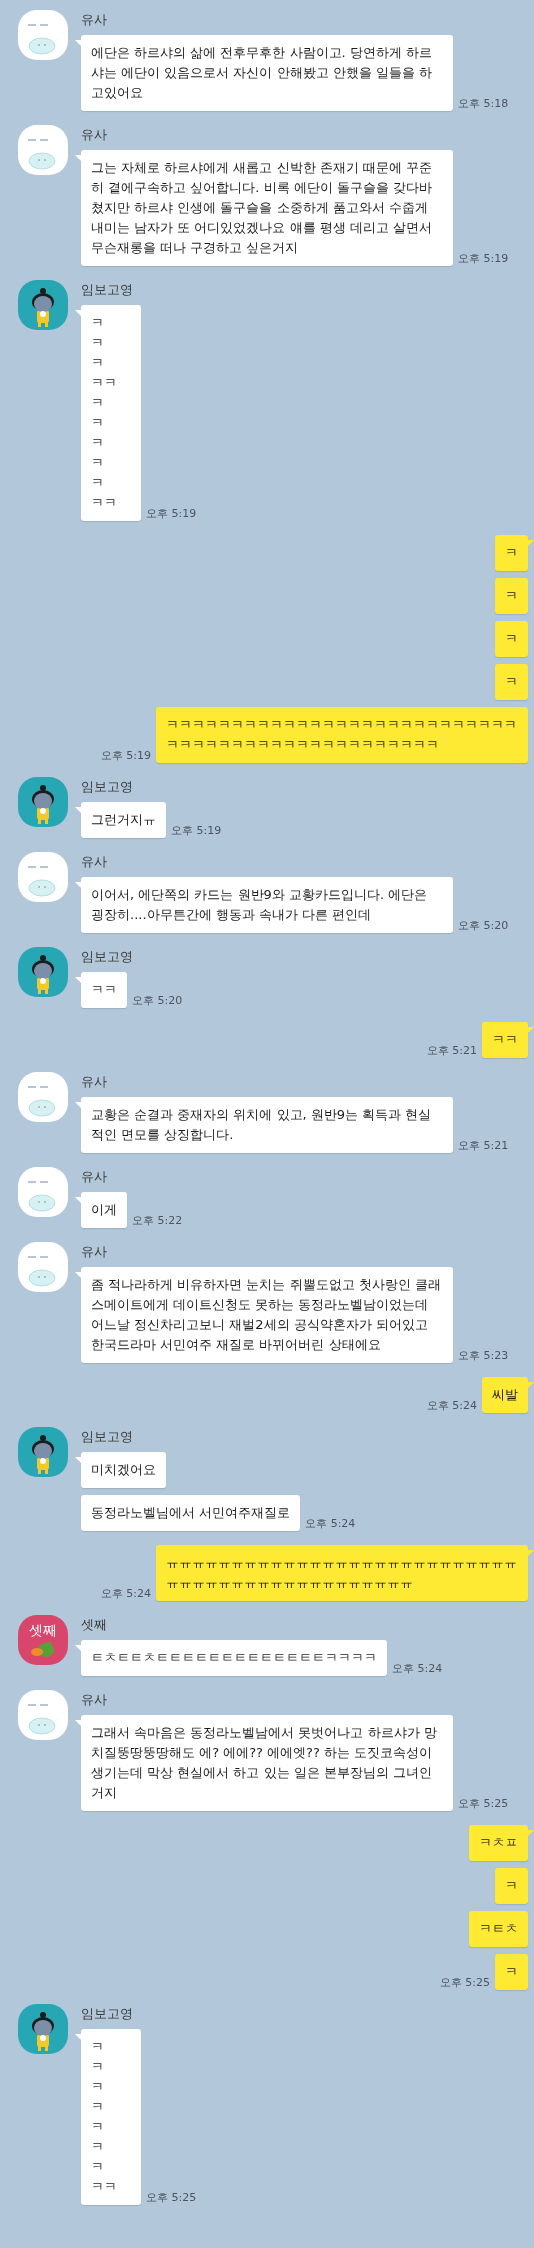 Image resolution: width=534 pixels, height=2248 pixels. I want to click on message-bubble: 그래서 속마음은 동정라노벨남에서 못벗어나고 하르샤가 망치질뚱땅뚱땅해도 에? 에에?? 에에엣?? 하는 도짓코속성이 생기는데 막상 현실에서 하고 있는 일은 본부장님의 그녀인거지, so click(267, 1763).